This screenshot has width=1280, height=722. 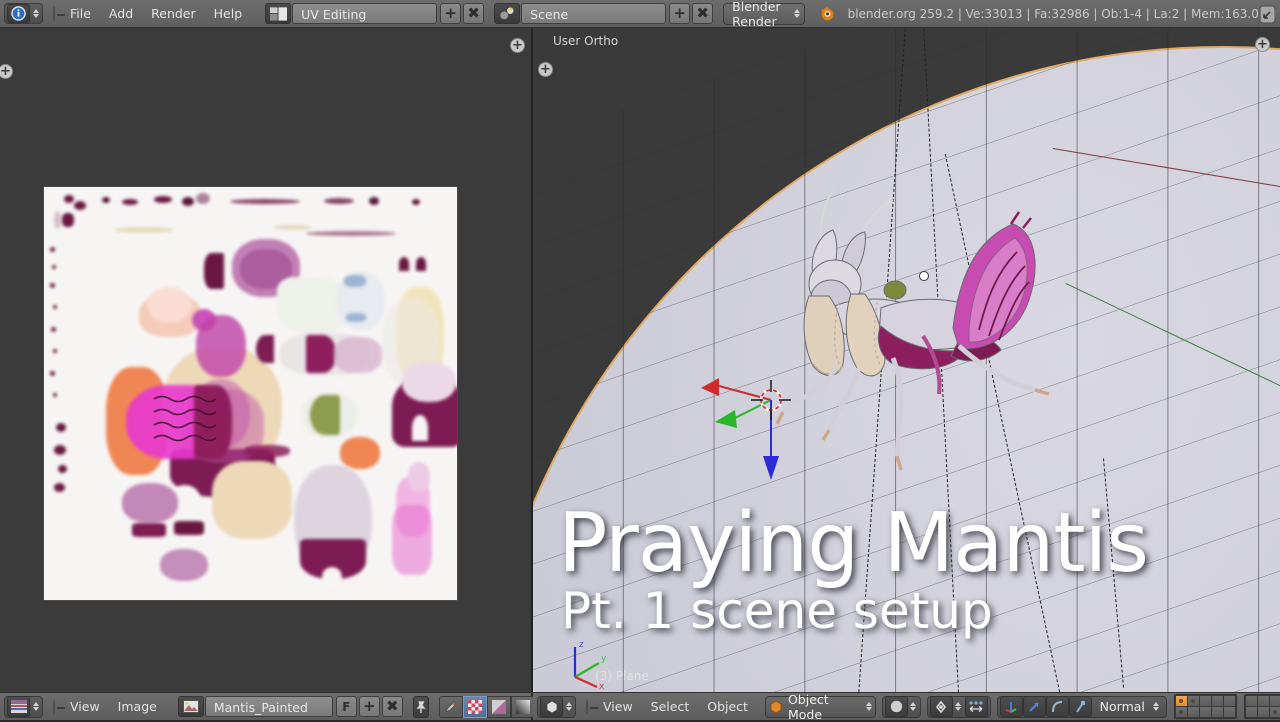 I want to click on delete-screen-layout-button: ✖, so click(x=474, y=13).